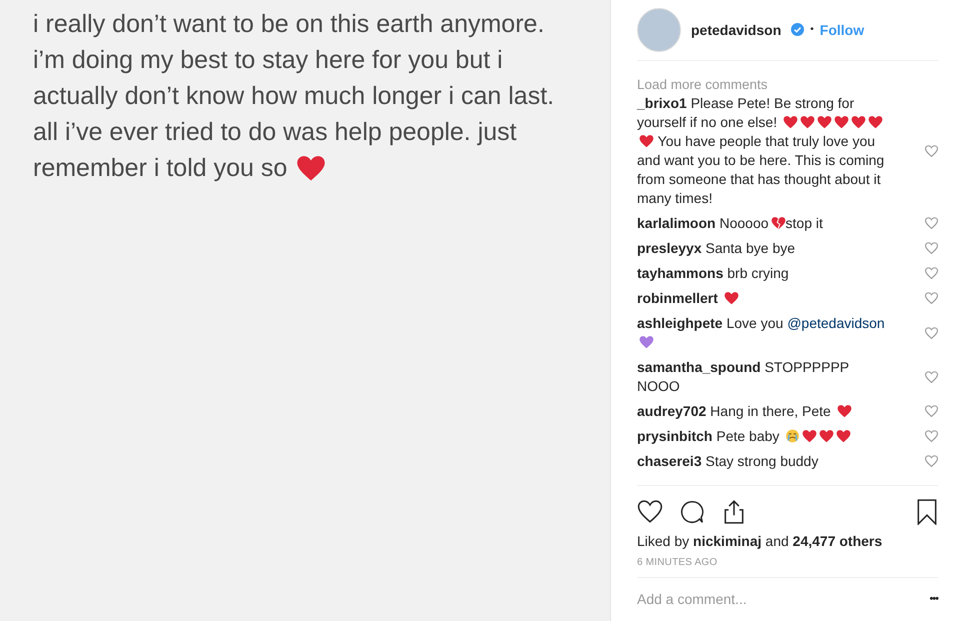  I want to click on comment-icon, so click(692, 511).